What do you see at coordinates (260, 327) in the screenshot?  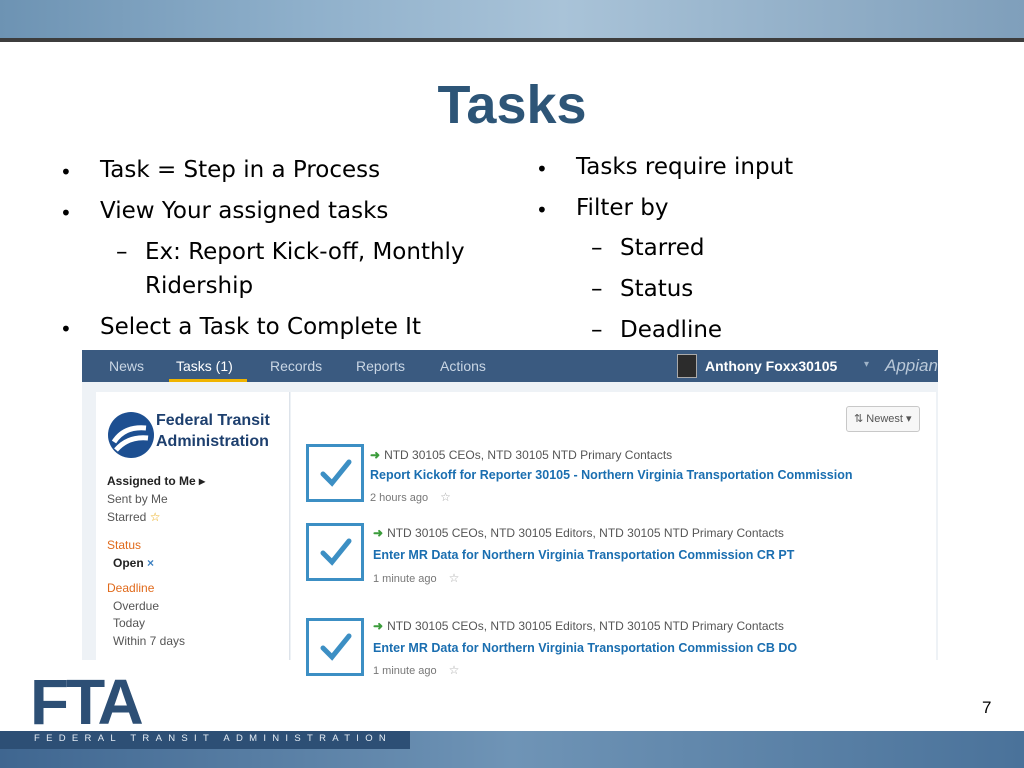 I see `bullet-select-task: Select a Task to Complete It` at bounding box center [260, 327].